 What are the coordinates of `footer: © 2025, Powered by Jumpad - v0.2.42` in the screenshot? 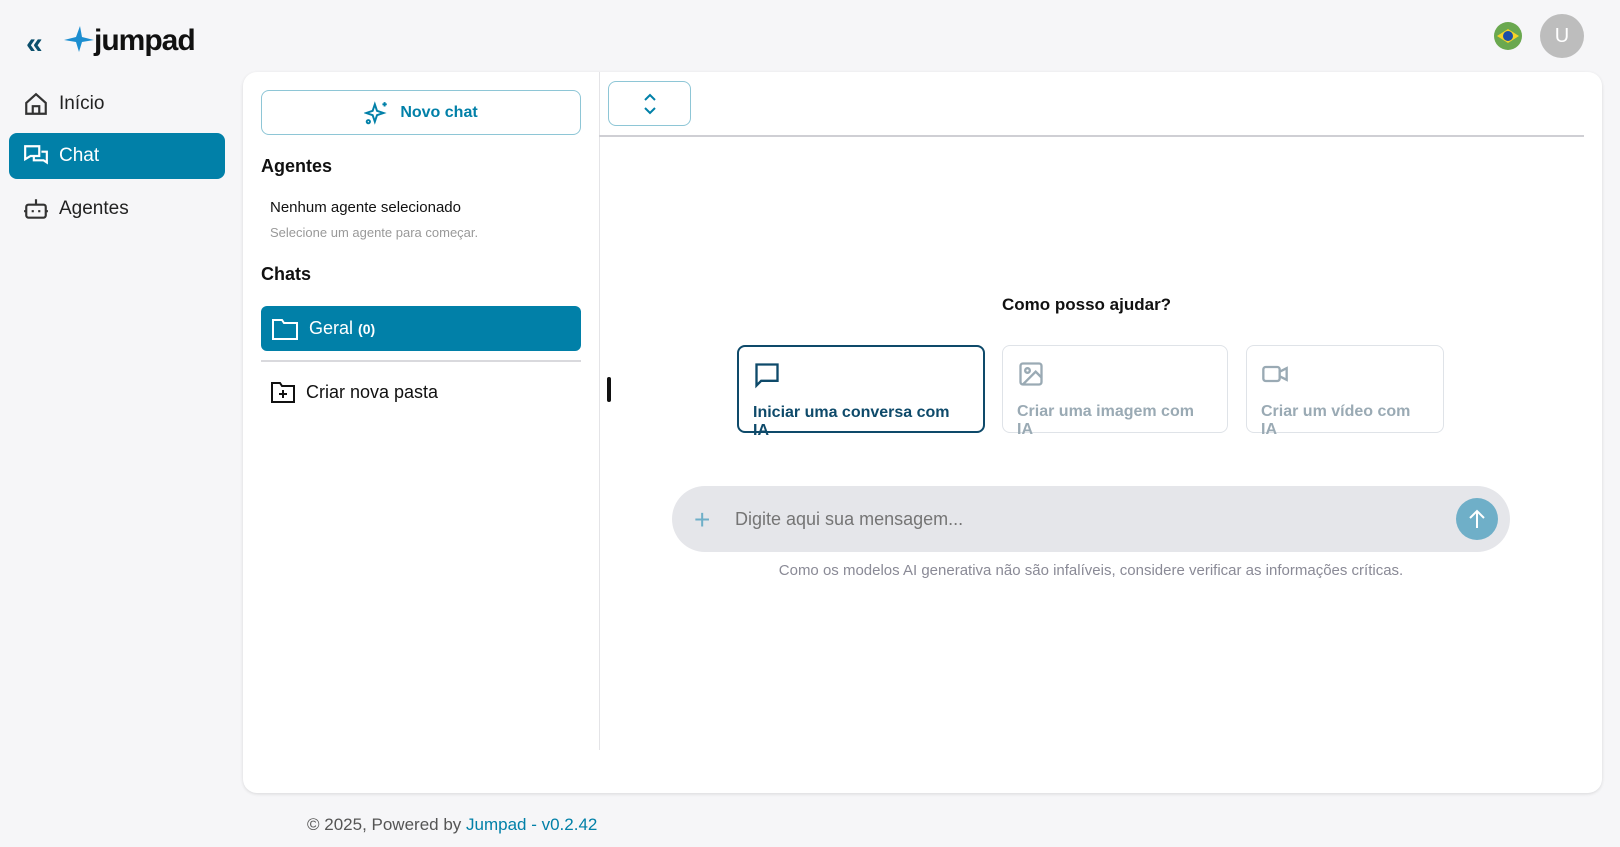 It's located at (452, 825).